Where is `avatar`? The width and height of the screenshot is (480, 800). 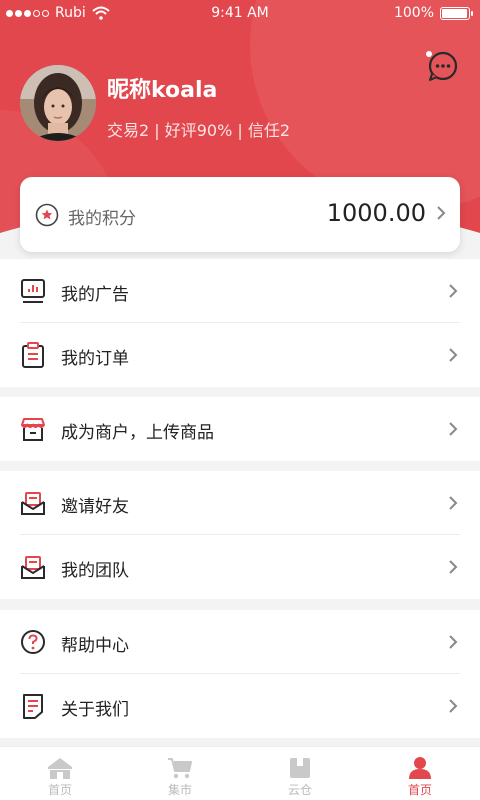 avatar is located at coordinates (58, 103).